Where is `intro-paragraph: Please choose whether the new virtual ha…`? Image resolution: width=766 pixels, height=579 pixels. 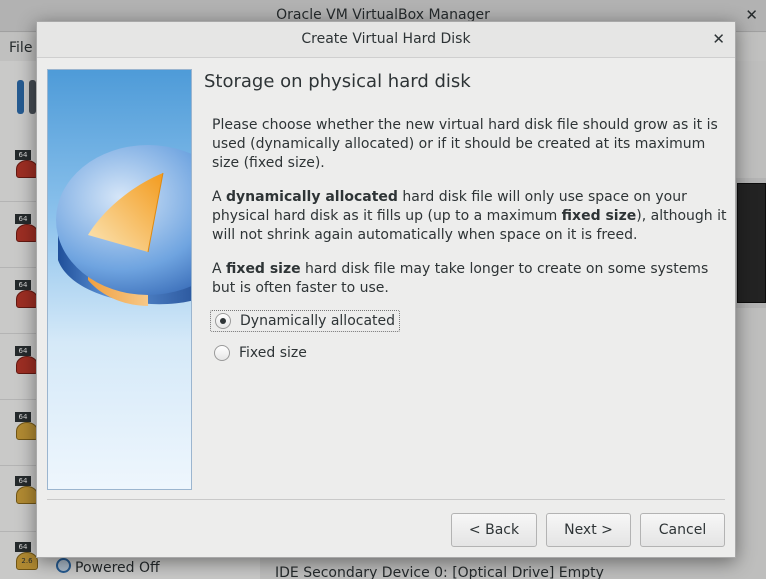 intro-paragraph: Please choose whether the new virtual ha… is located at coordinates (465, 144).